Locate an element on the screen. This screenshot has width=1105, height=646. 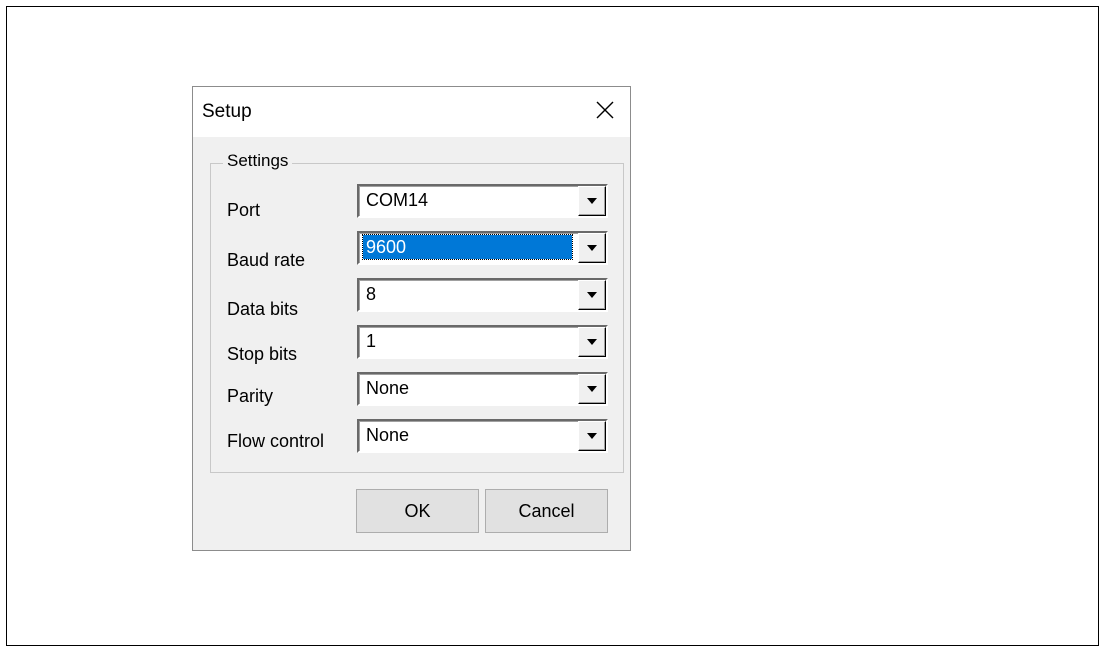
port-dropdown-button is located at coordinates (592, 201).